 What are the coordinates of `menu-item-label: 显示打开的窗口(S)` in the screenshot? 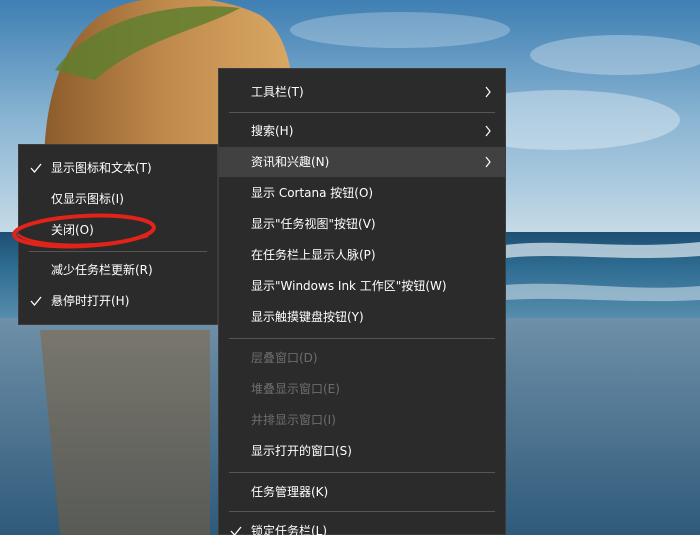 It's located at (301, 451).